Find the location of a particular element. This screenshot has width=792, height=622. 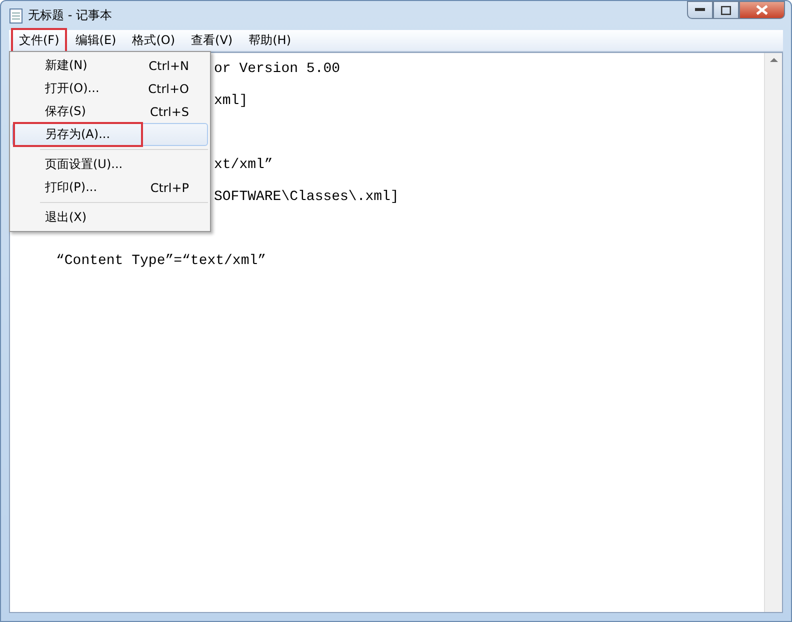

menu-option: 打印(P)... Ctrl+P is located at coordinates (110, 187).